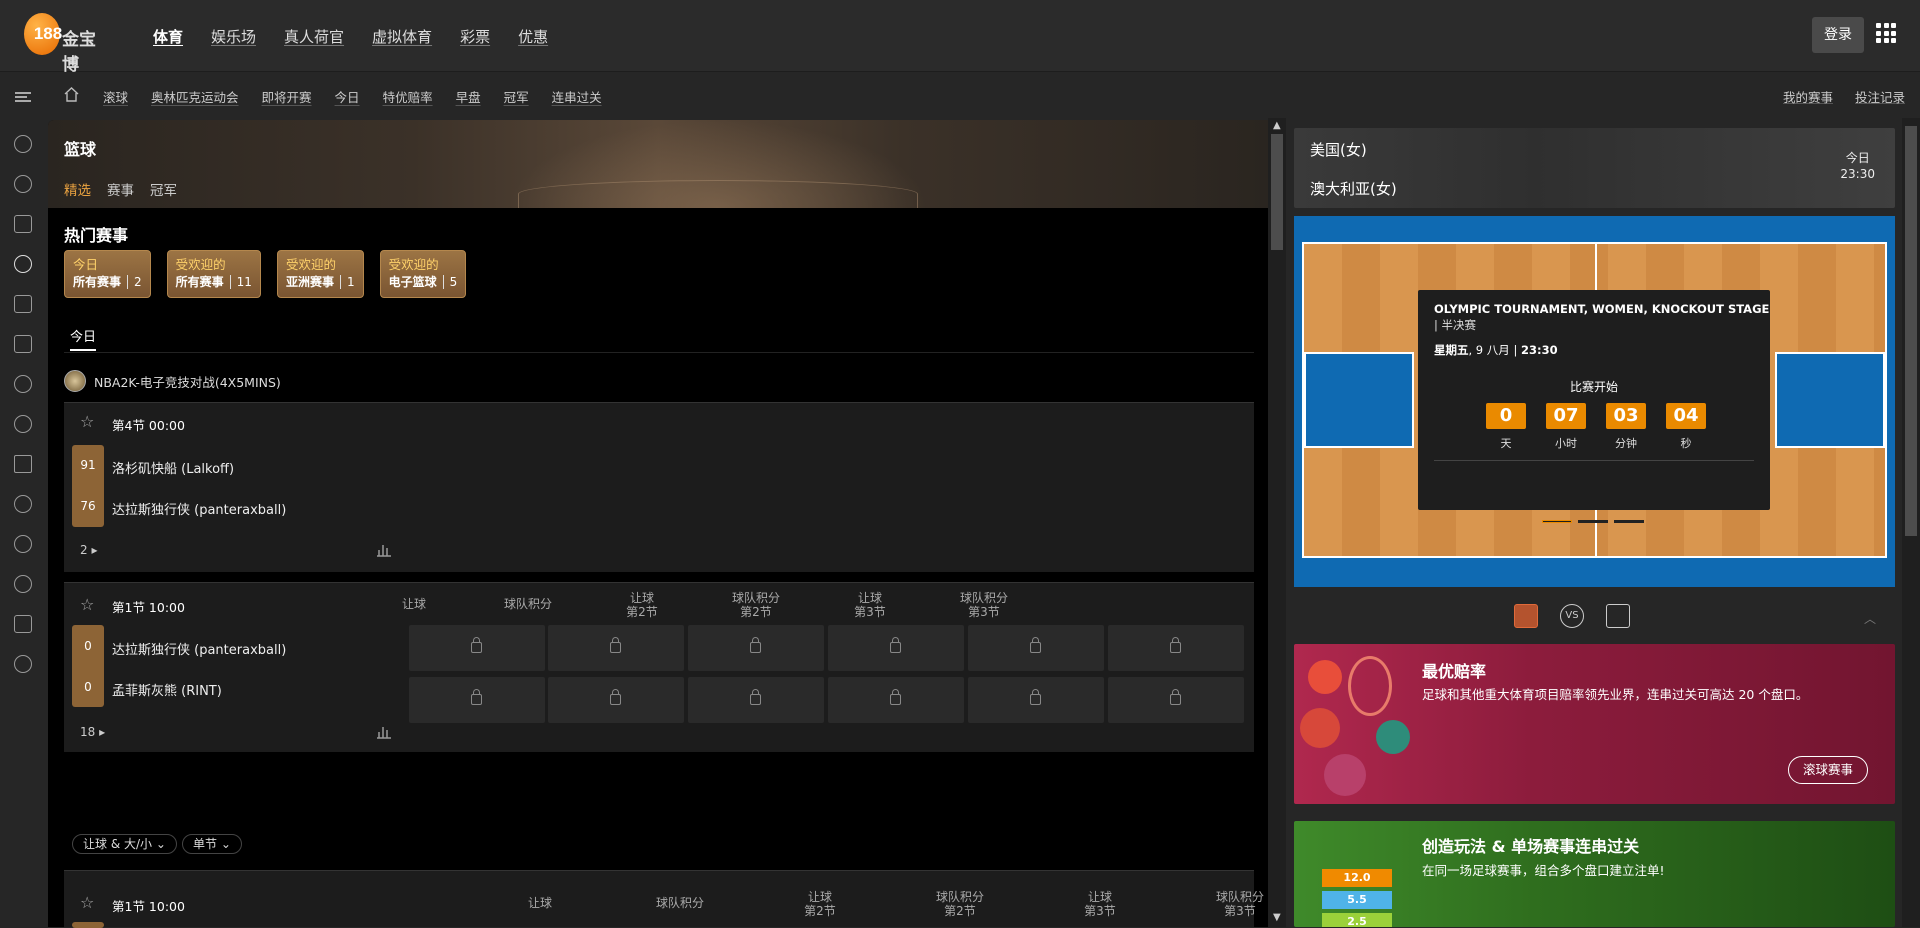 This screenshot has width=1920, height=928. I want to click on main-nav: 体育 娱乐场 真人荷官 虚拟体育 彩票 优惠, so click(350, 36).